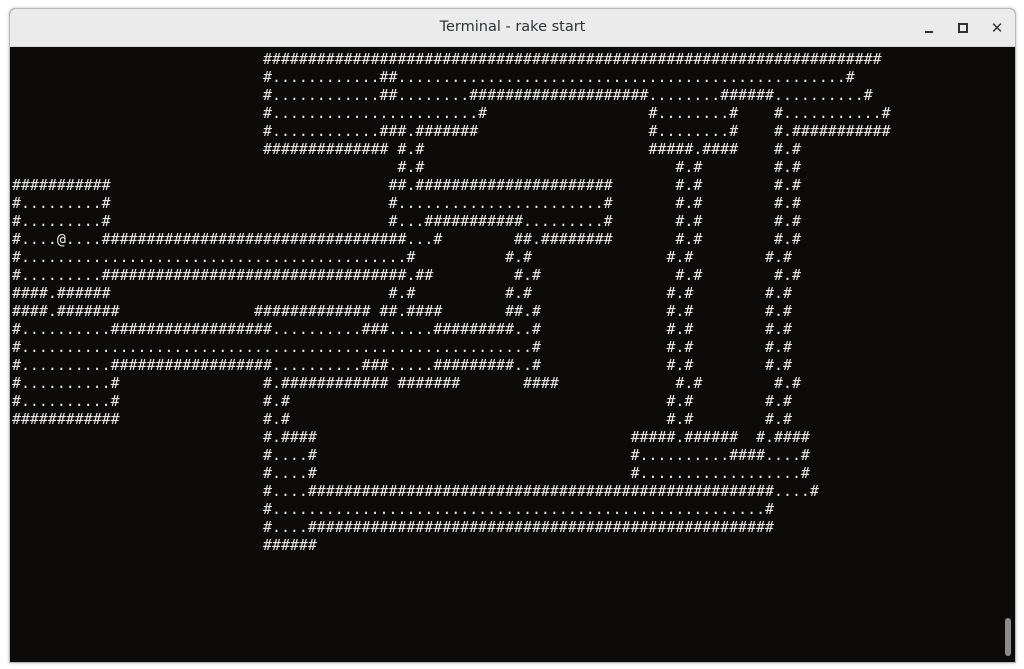 The image size is (1024, 669). I want to click on title-bar: Terminal - rake start ✕, so click(512, 28).